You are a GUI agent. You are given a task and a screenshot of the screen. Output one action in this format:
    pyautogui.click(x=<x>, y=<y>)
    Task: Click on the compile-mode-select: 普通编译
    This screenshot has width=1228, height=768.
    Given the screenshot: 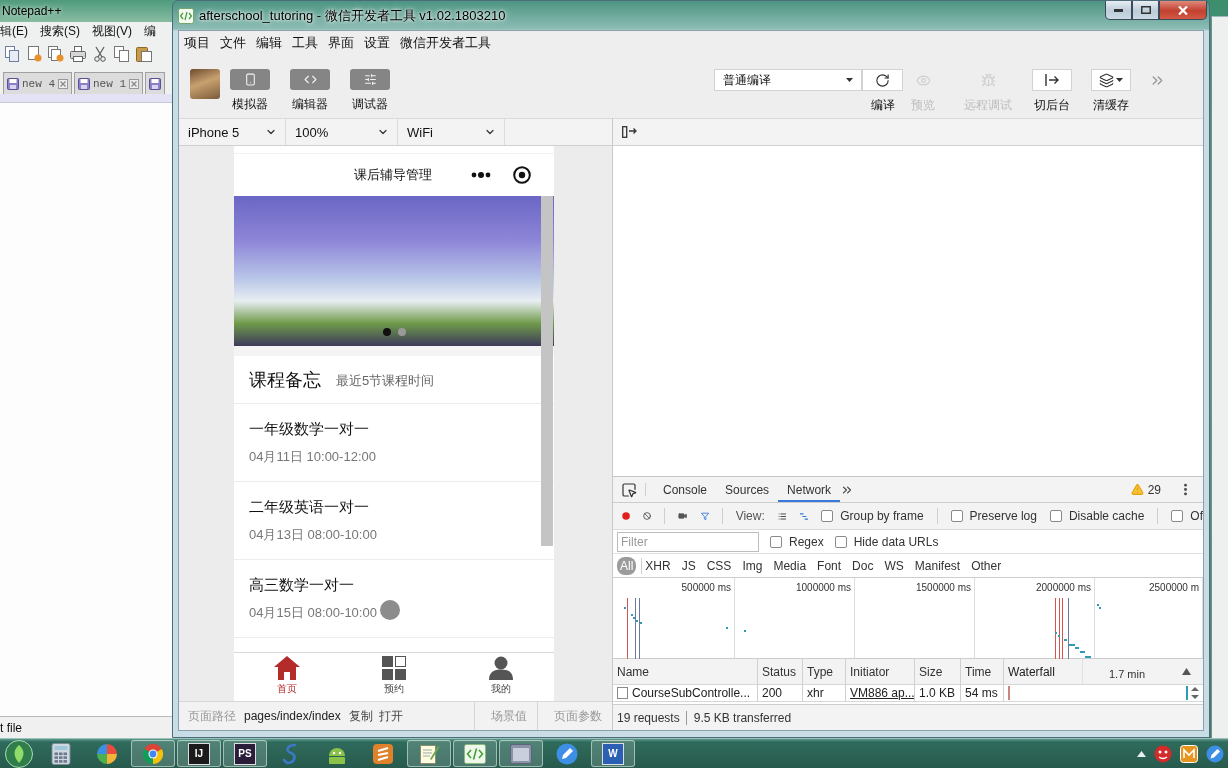 What is the action you would take?
    pyautogui.click(x=788, y=80)
    